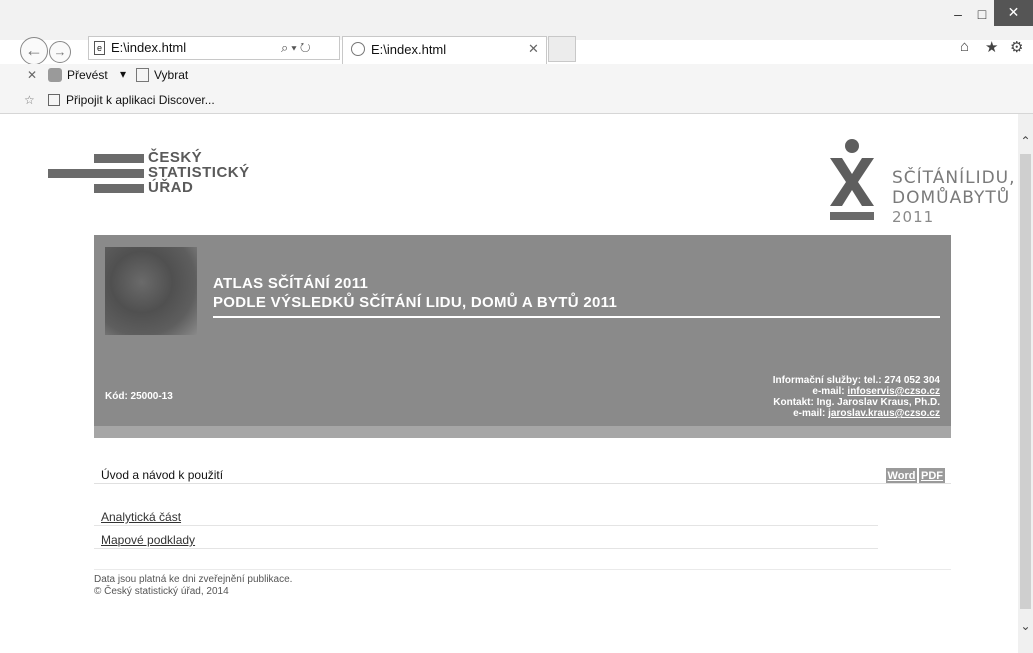 This screenshot has width=1033, height=653. Describe the element at coordinates (123, 74) in the screenshot. I see `chevron-down-icon: ▾` at that location.